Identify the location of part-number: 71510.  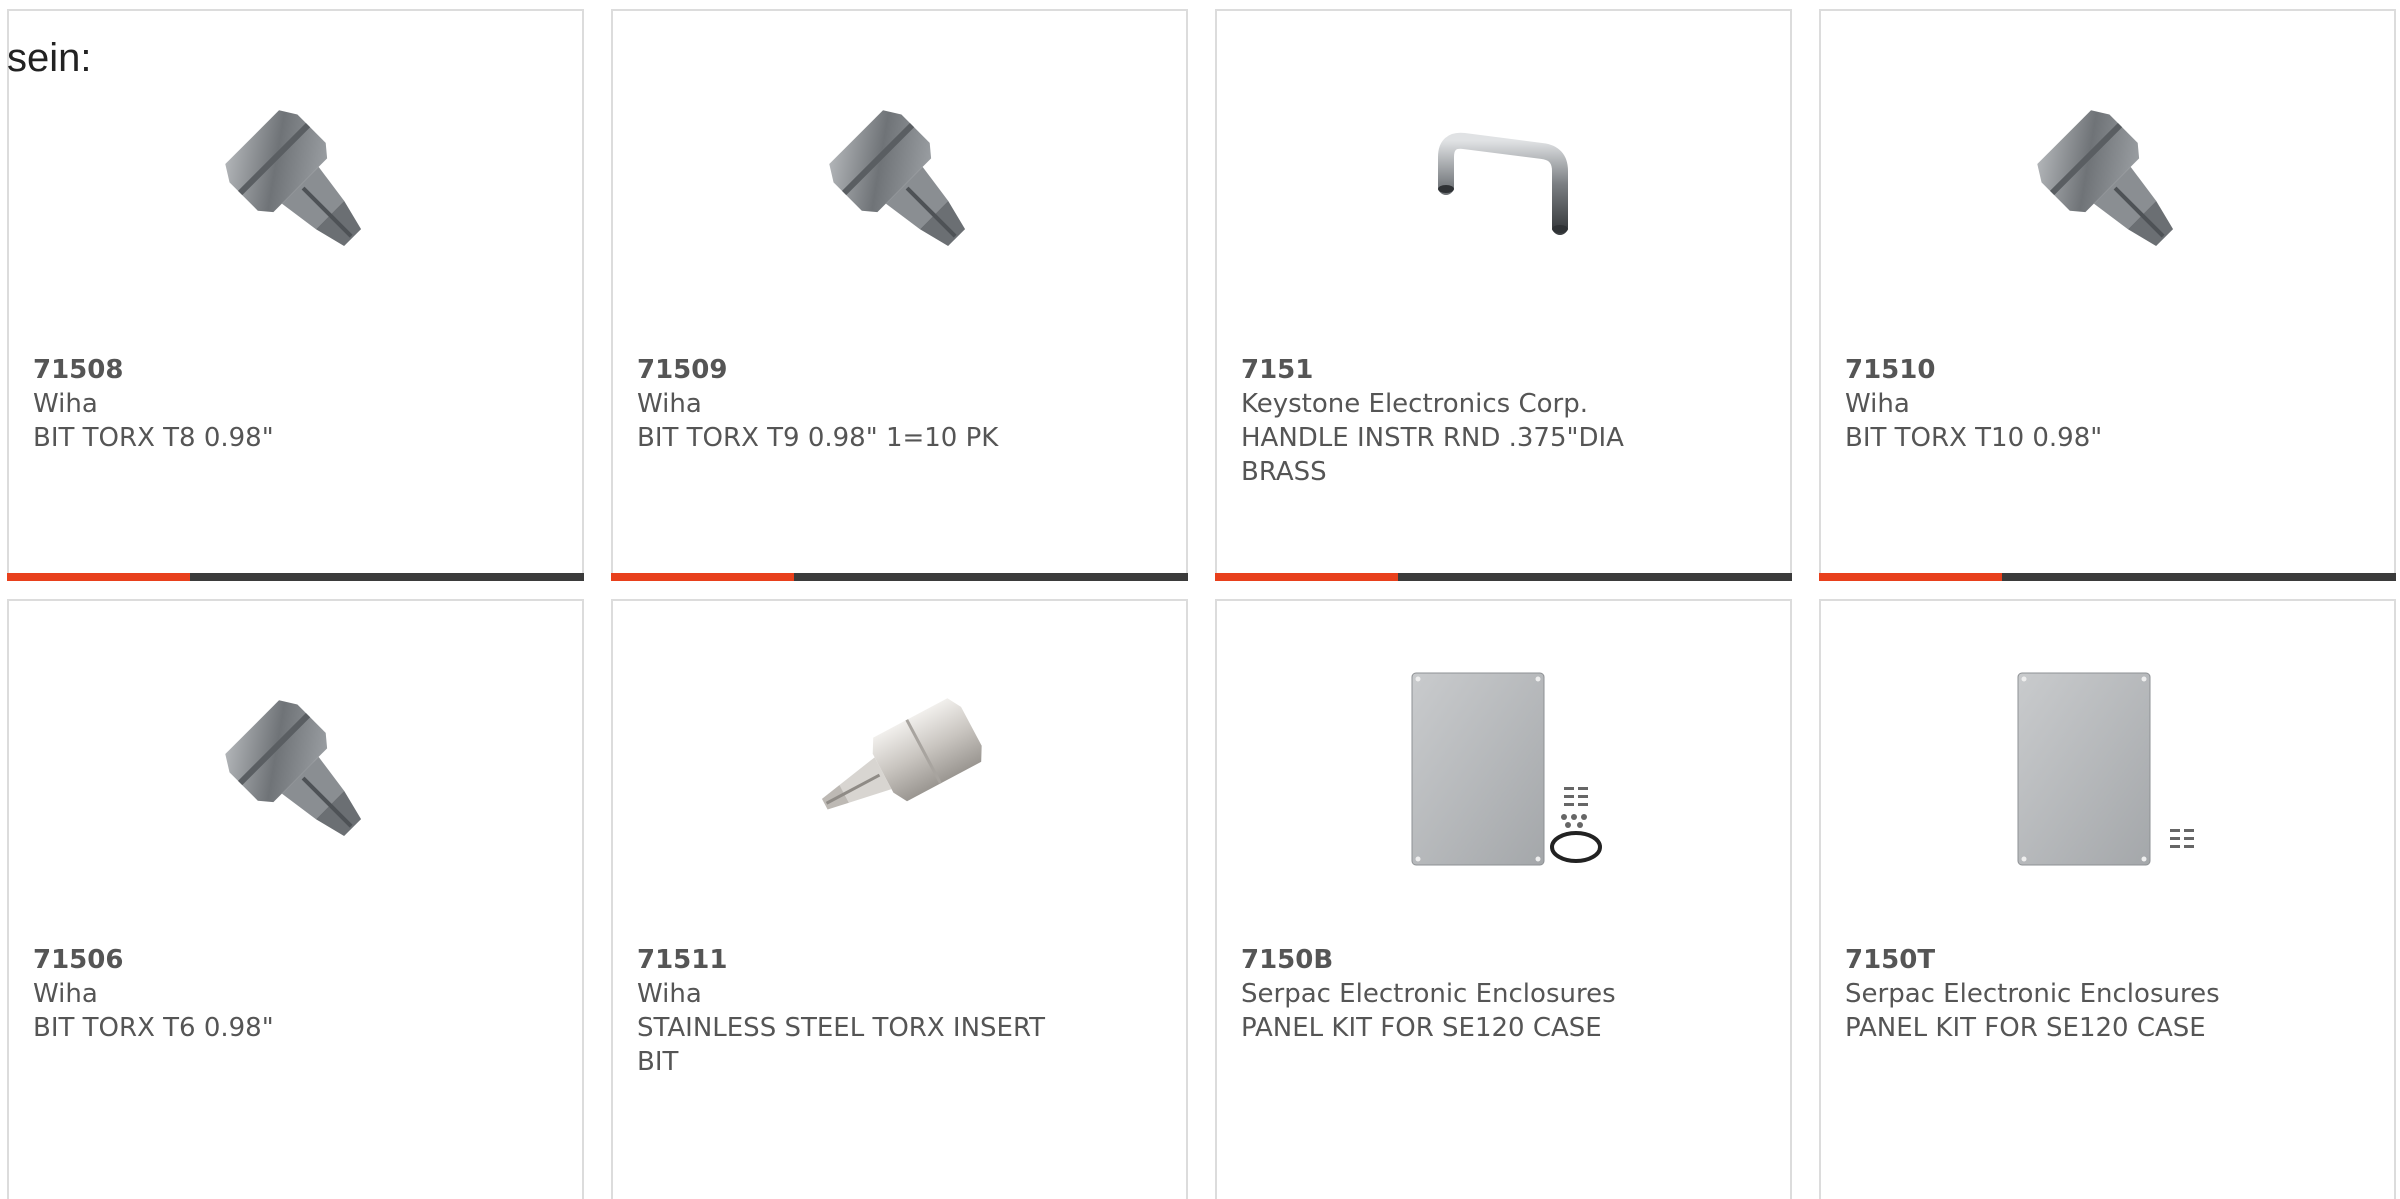
(2055, 370).